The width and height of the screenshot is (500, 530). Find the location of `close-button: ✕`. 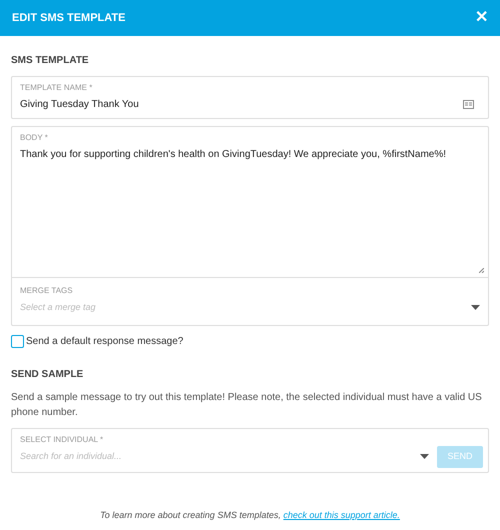

close-button: ✕ is located at coordinates (481, 18).